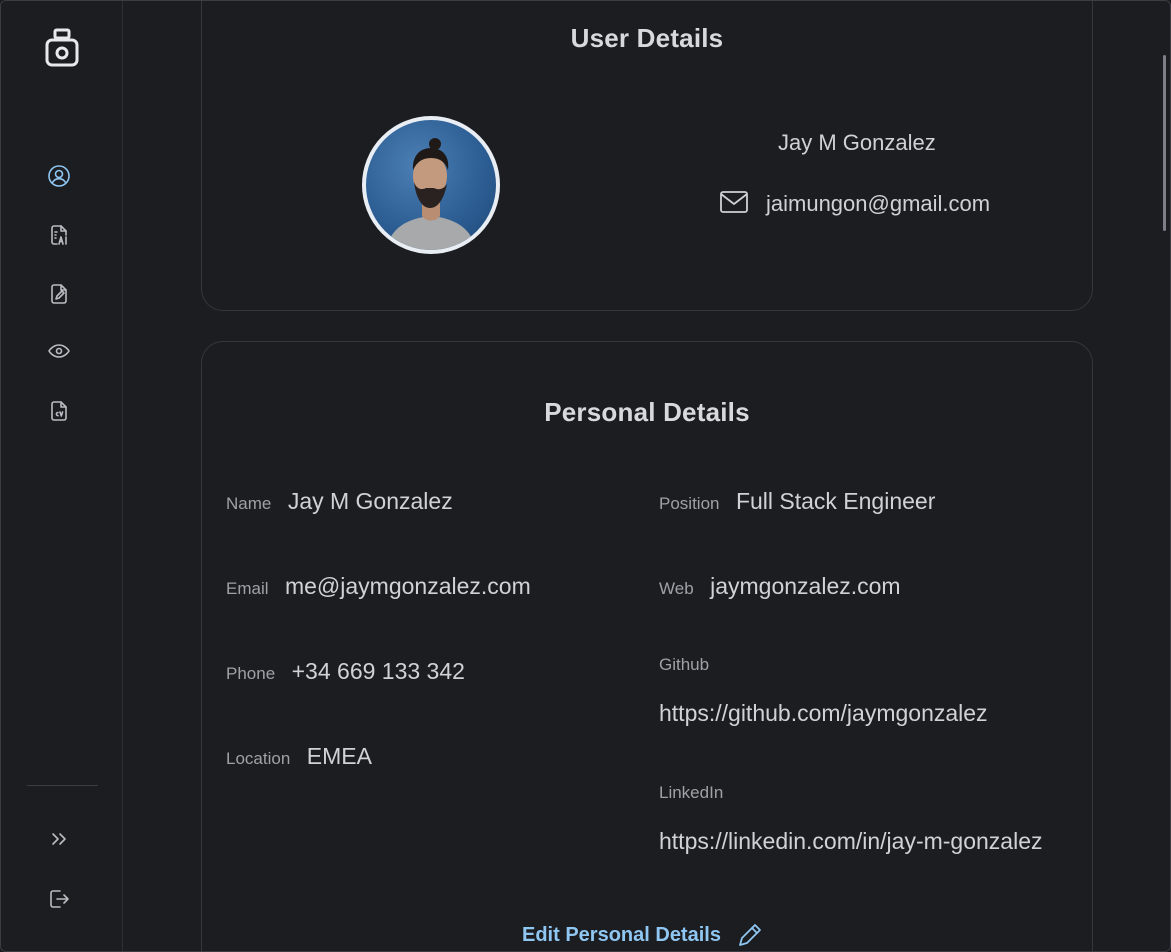  I want to click on field-phone: Phone +34 669 133 342, so click(345, 671).